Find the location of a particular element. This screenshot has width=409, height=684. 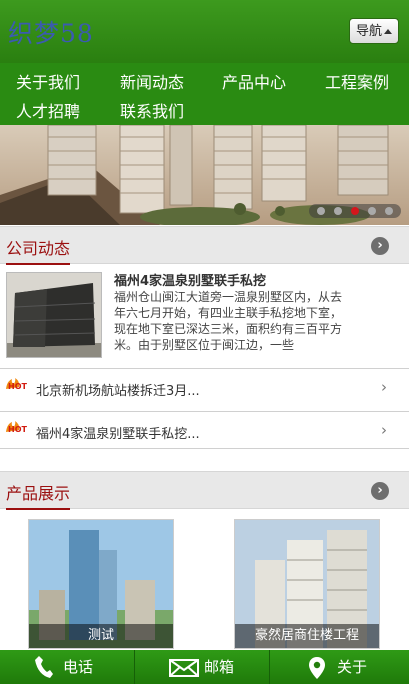

news-feature-image is located at coordinates (54, 315).